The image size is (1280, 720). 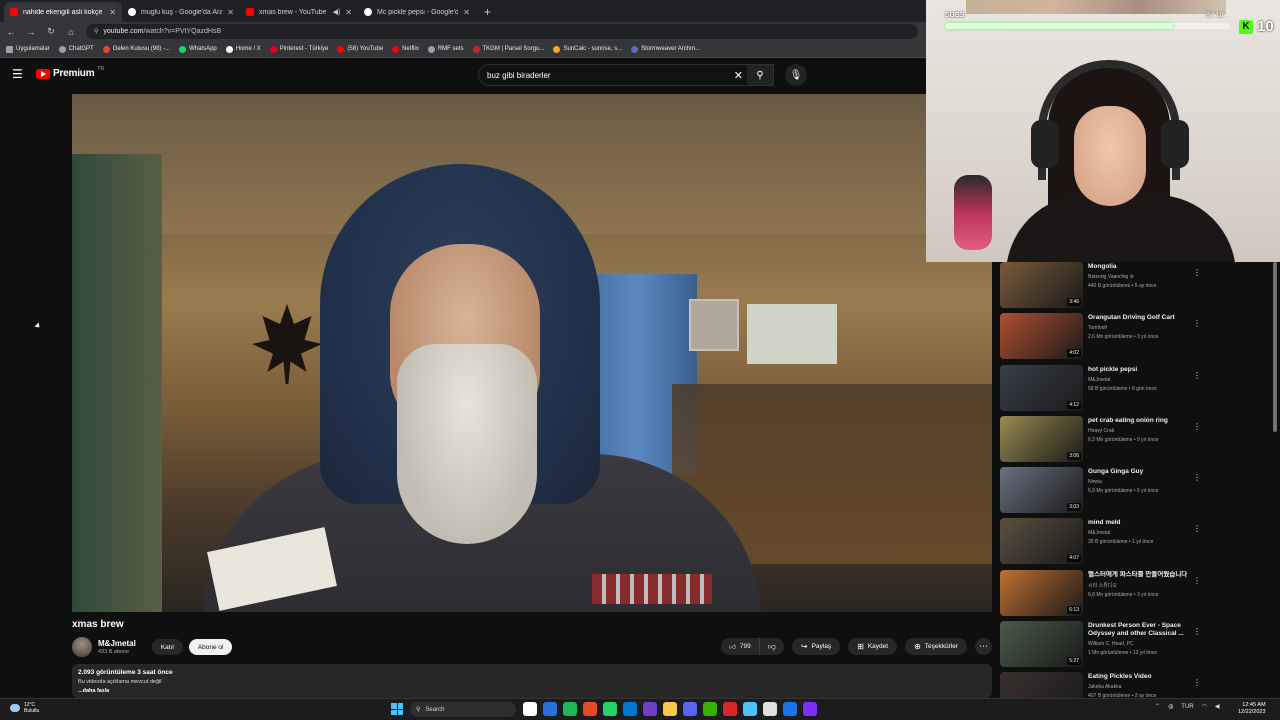 I want to click on recommendation-title: Mongolia, so click(x=1138, y=267).